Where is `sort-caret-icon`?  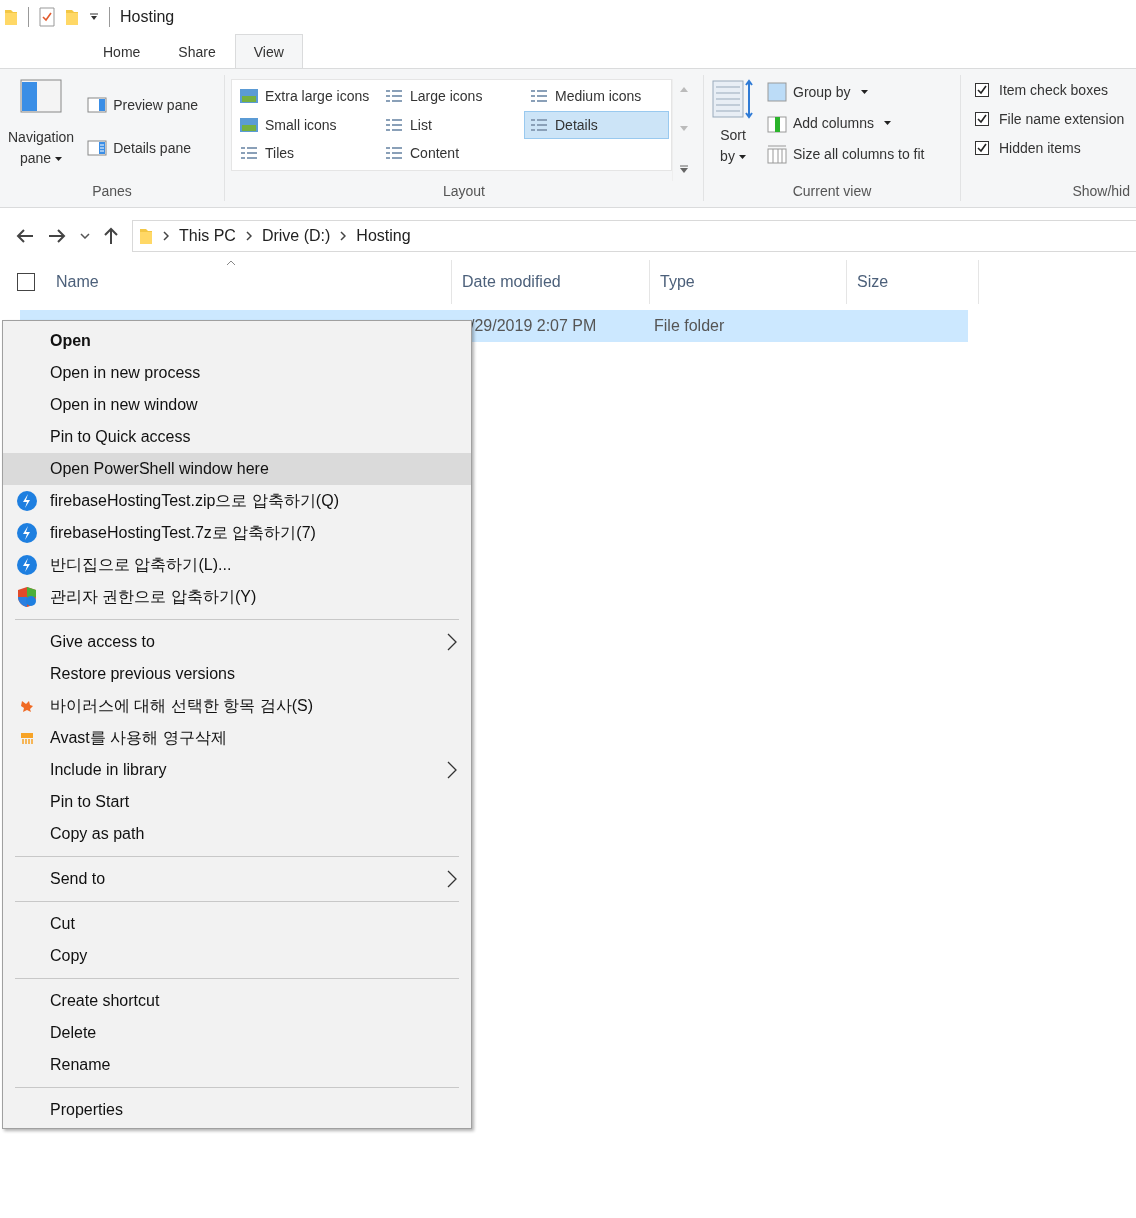
sort-caret-icon is located at coordinates (231, 263).